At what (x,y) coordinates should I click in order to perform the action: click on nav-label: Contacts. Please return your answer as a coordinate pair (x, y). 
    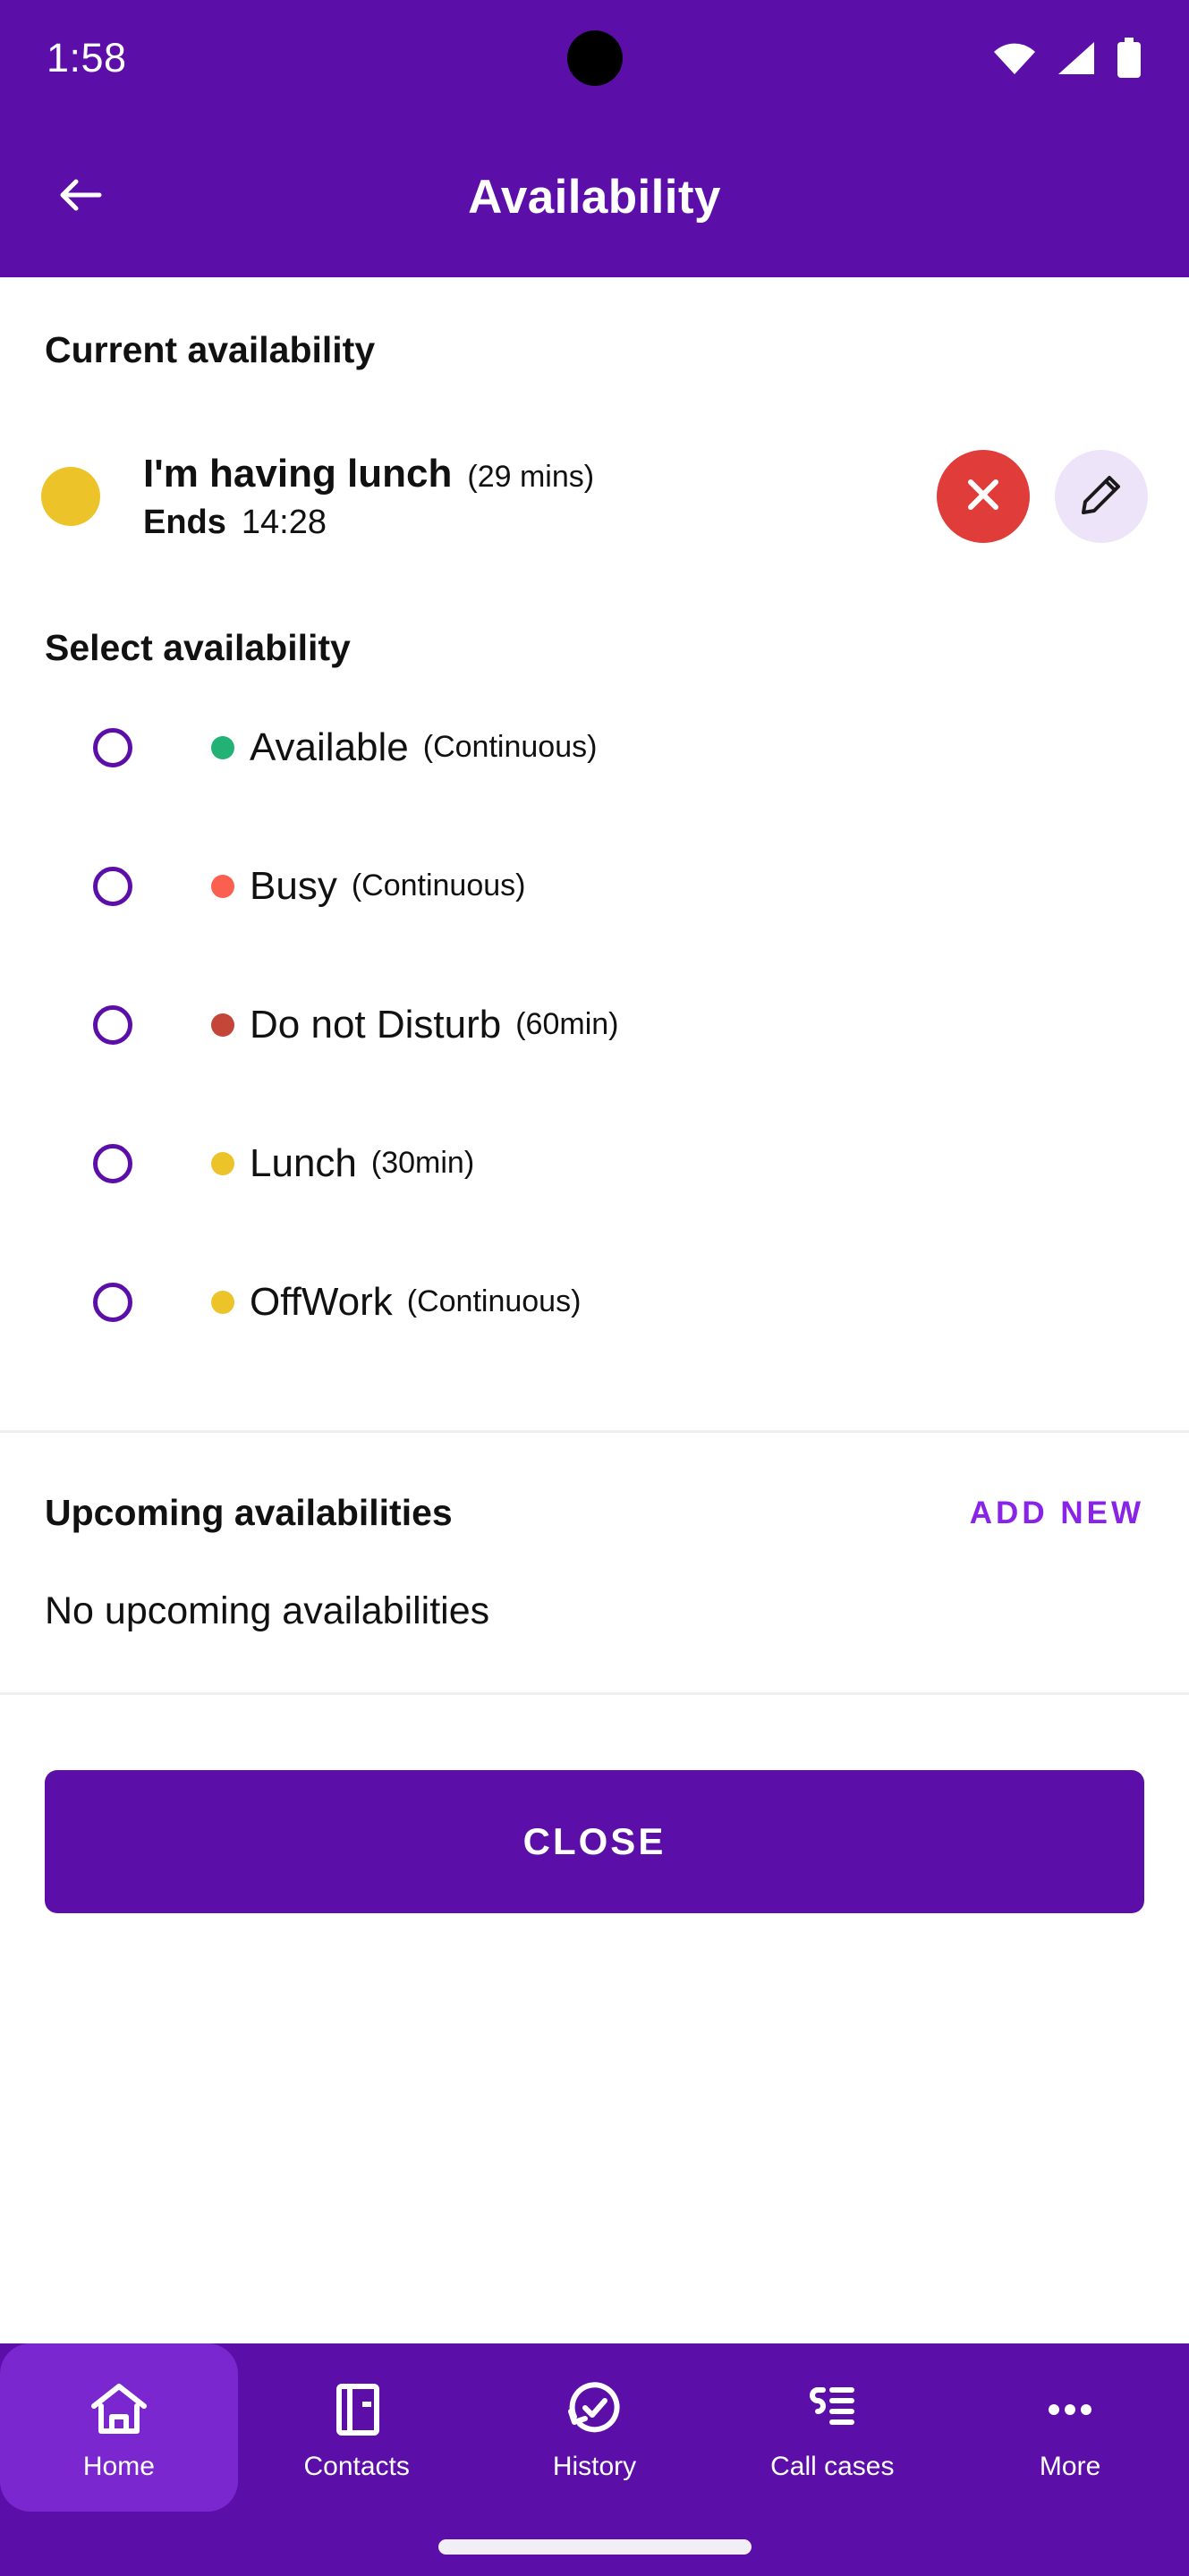
    Looking at the image, I should click on (356, 2466).